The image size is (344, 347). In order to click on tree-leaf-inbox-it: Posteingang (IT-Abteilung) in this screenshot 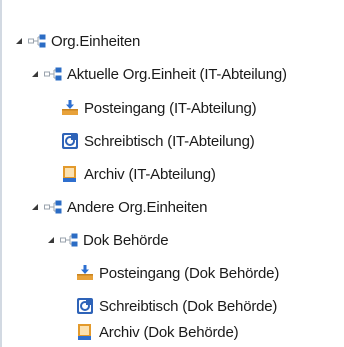, I will do `click(159, 108)`.